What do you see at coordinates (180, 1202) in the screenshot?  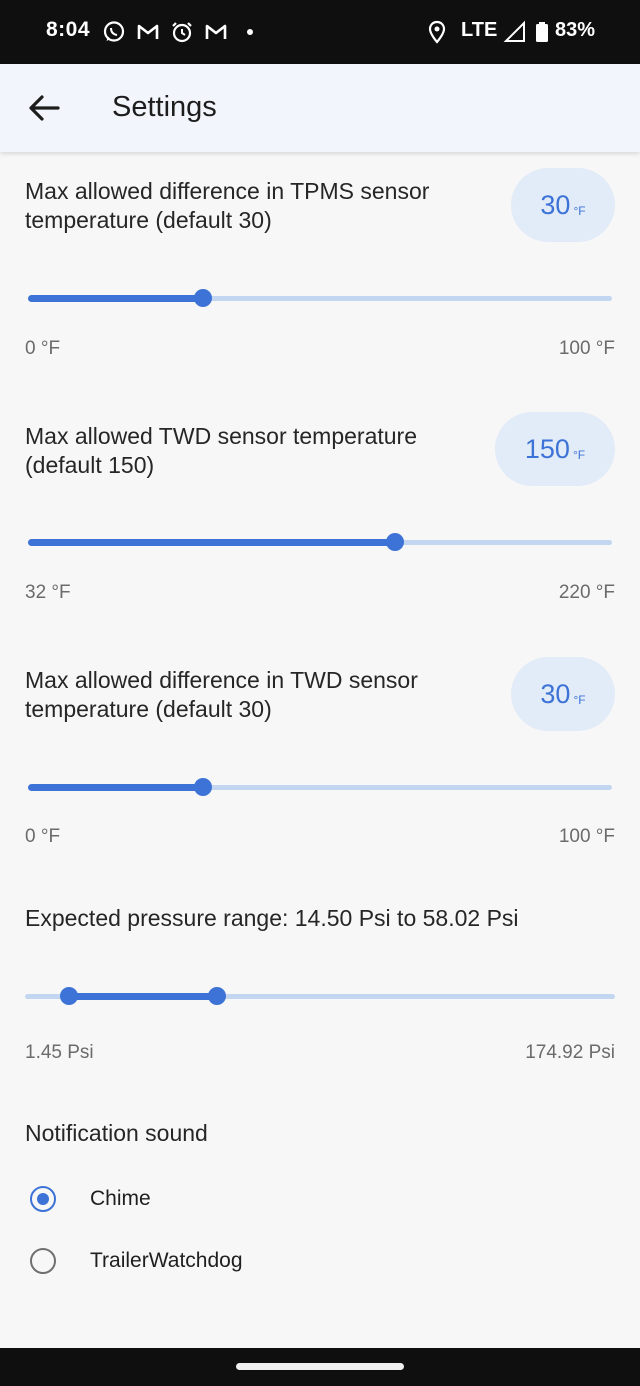 I see `radio-option-chime: Chime` at bounding box center [180, 1202].